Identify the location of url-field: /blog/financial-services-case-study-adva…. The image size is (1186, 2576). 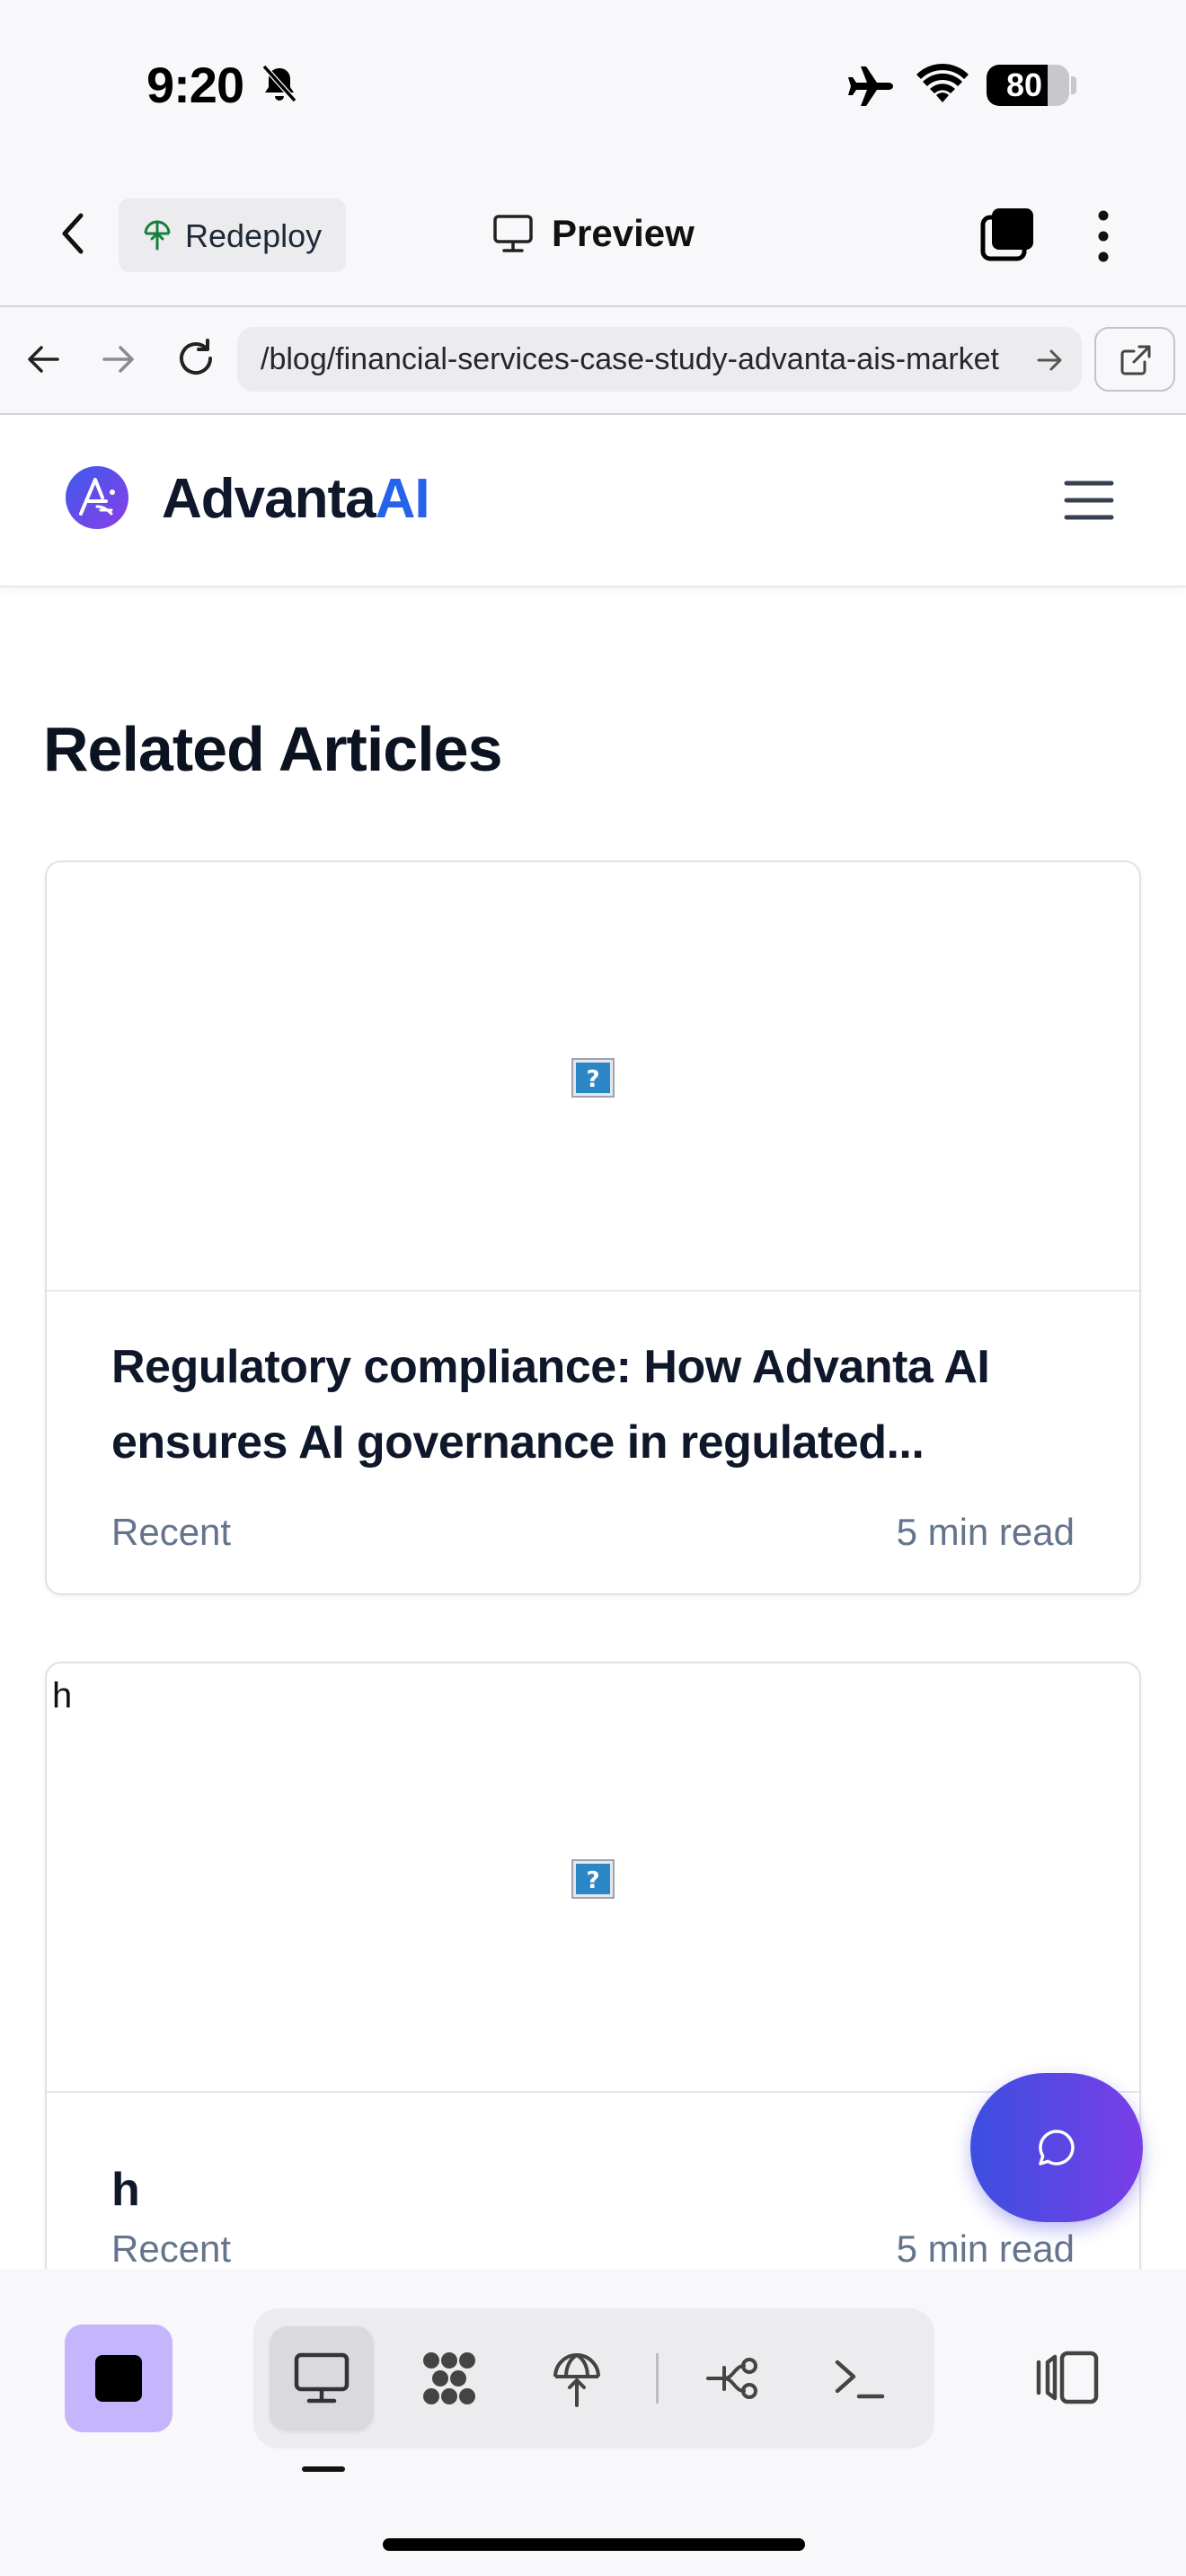
(659, 359).